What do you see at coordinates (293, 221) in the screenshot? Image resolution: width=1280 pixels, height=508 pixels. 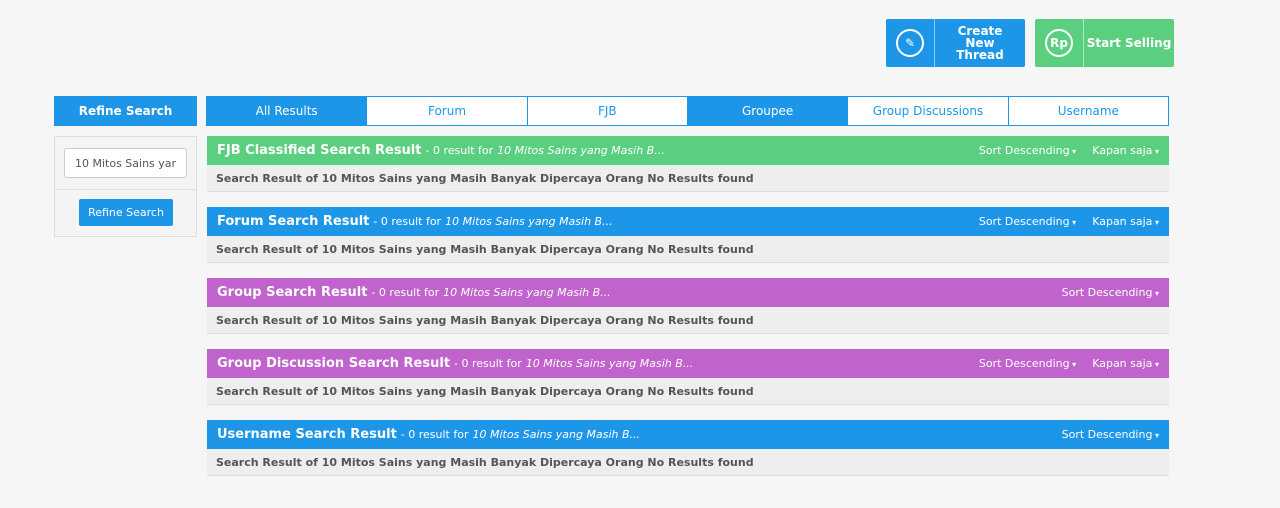 I see `section-title: Forum Search Result` at bounding box center [293, 221].